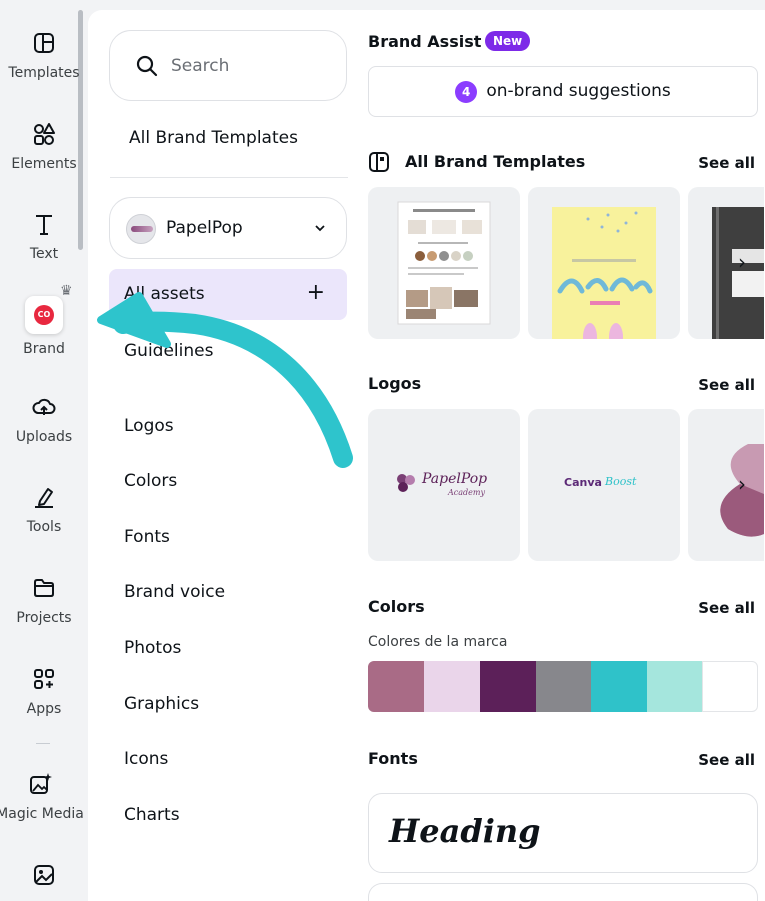 This screenshot has width=765, height=901. I want to click on rail-label: Projects, so click(44, 618).